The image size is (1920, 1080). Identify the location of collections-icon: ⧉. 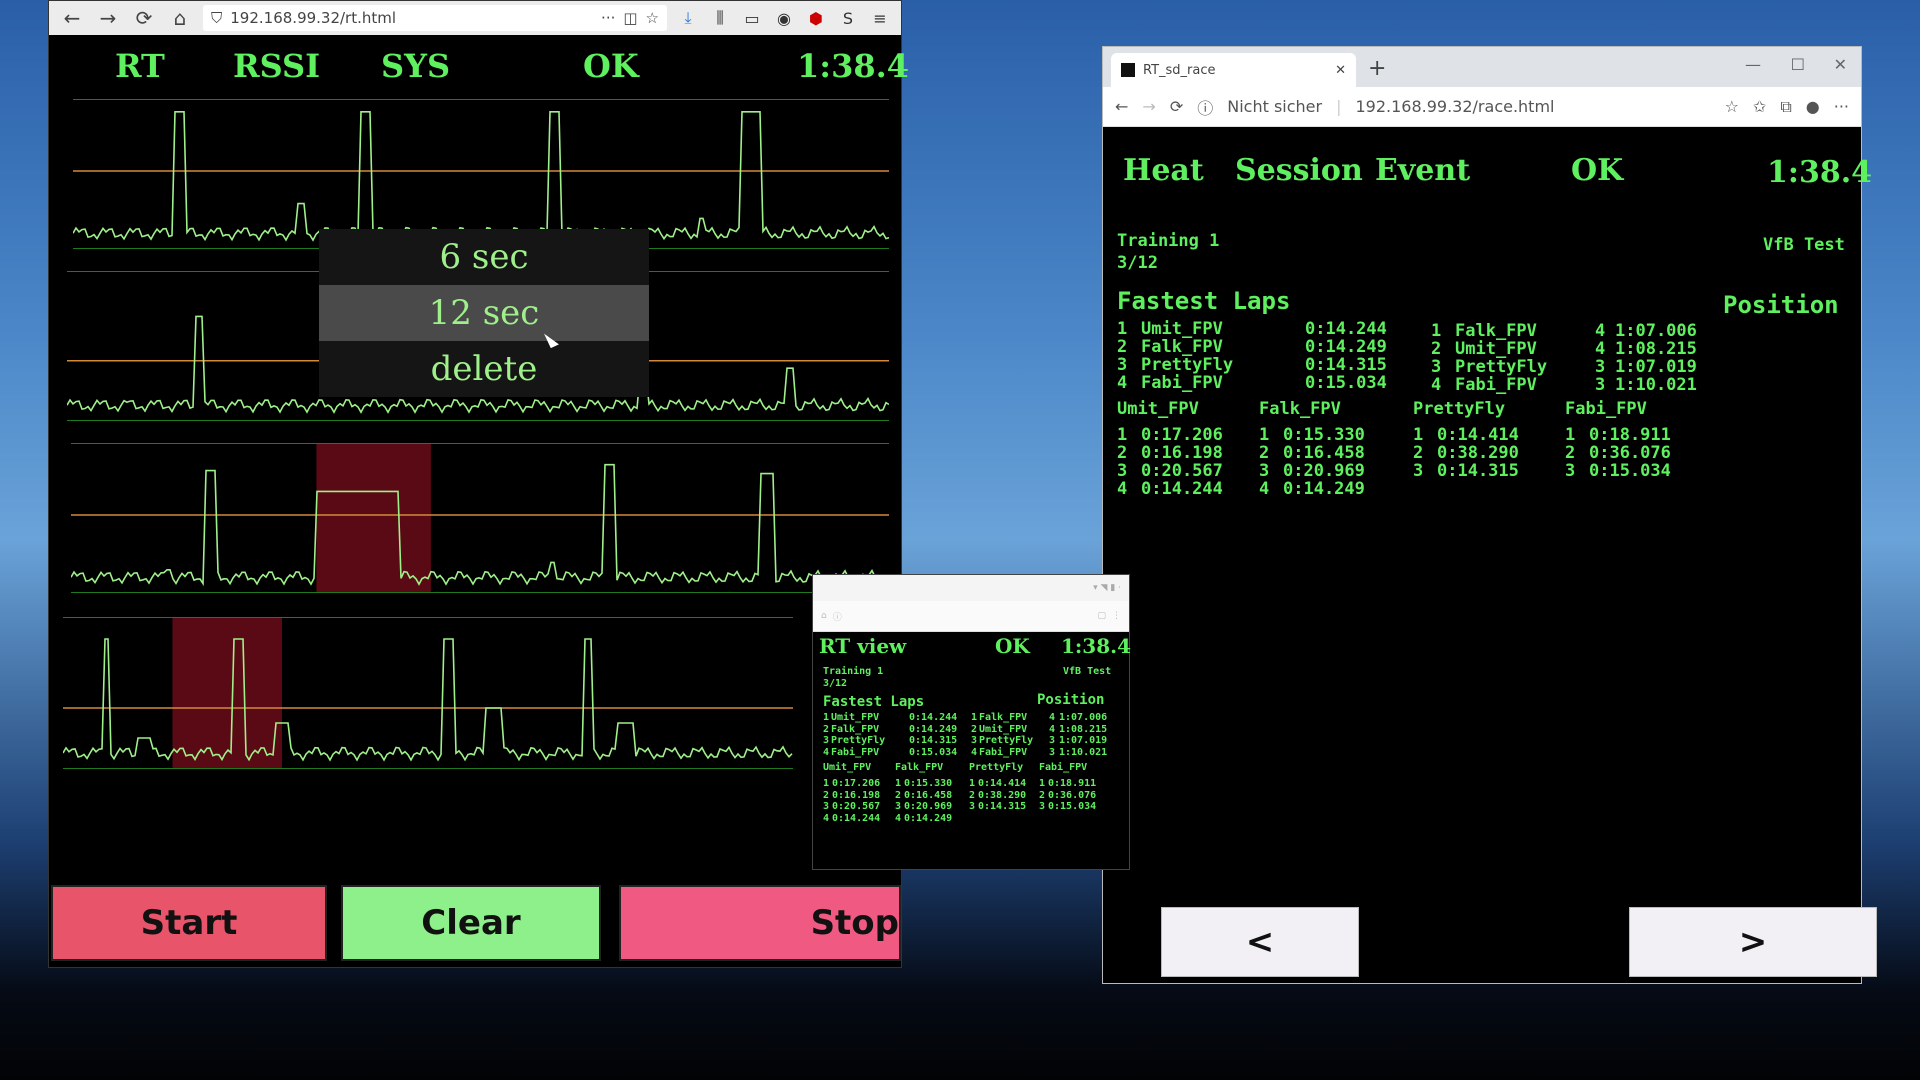
(1785, 107).